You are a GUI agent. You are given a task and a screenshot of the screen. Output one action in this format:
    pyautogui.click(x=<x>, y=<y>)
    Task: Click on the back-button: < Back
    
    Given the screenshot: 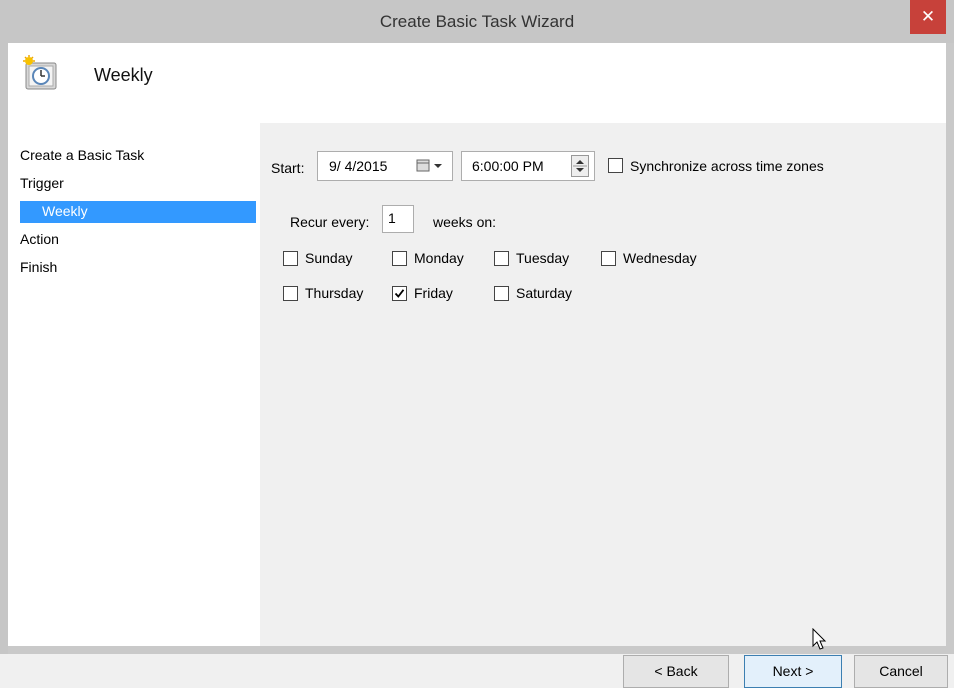 What is the action you would take?
    pyautogui.click(x=676, y=671)
    